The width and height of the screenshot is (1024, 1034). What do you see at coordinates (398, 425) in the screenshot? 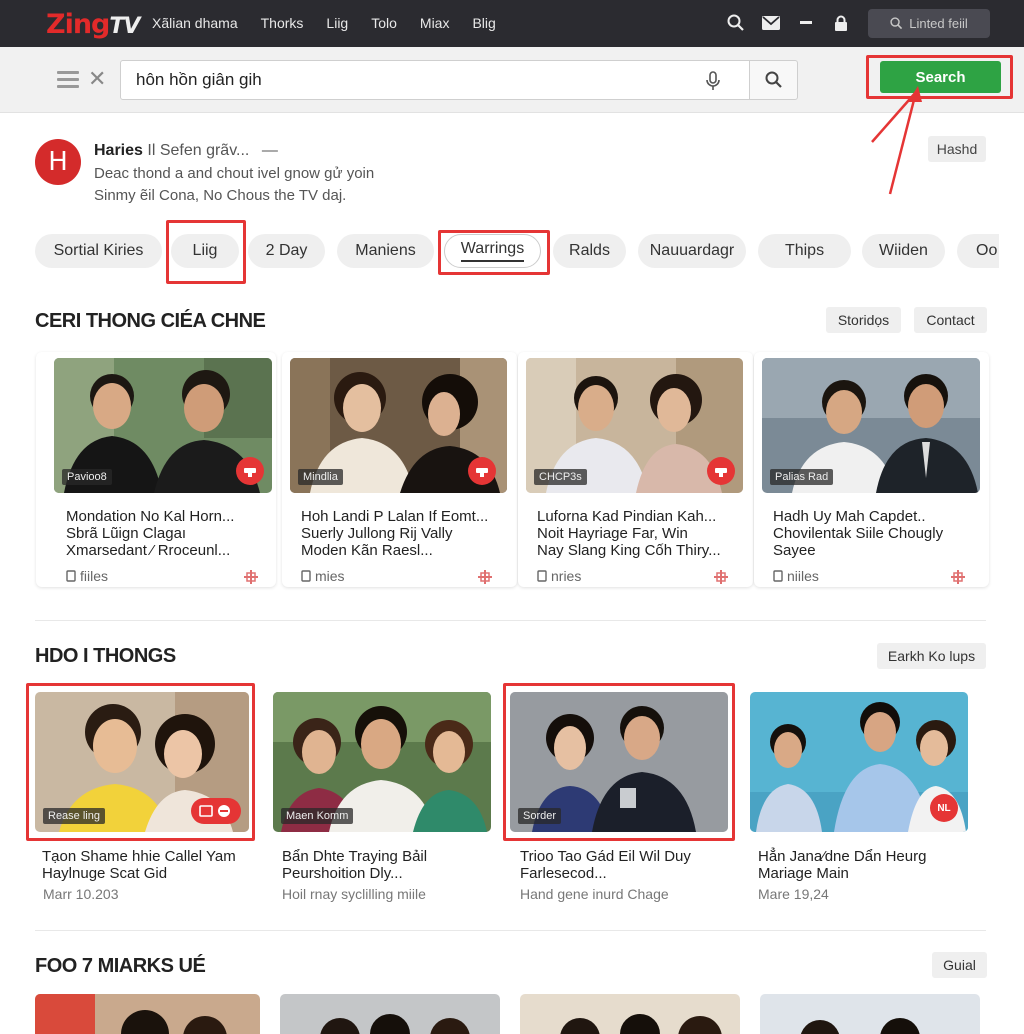
I see `video-thumbnail-2: Mindlia` at bounding box center [398, 425].